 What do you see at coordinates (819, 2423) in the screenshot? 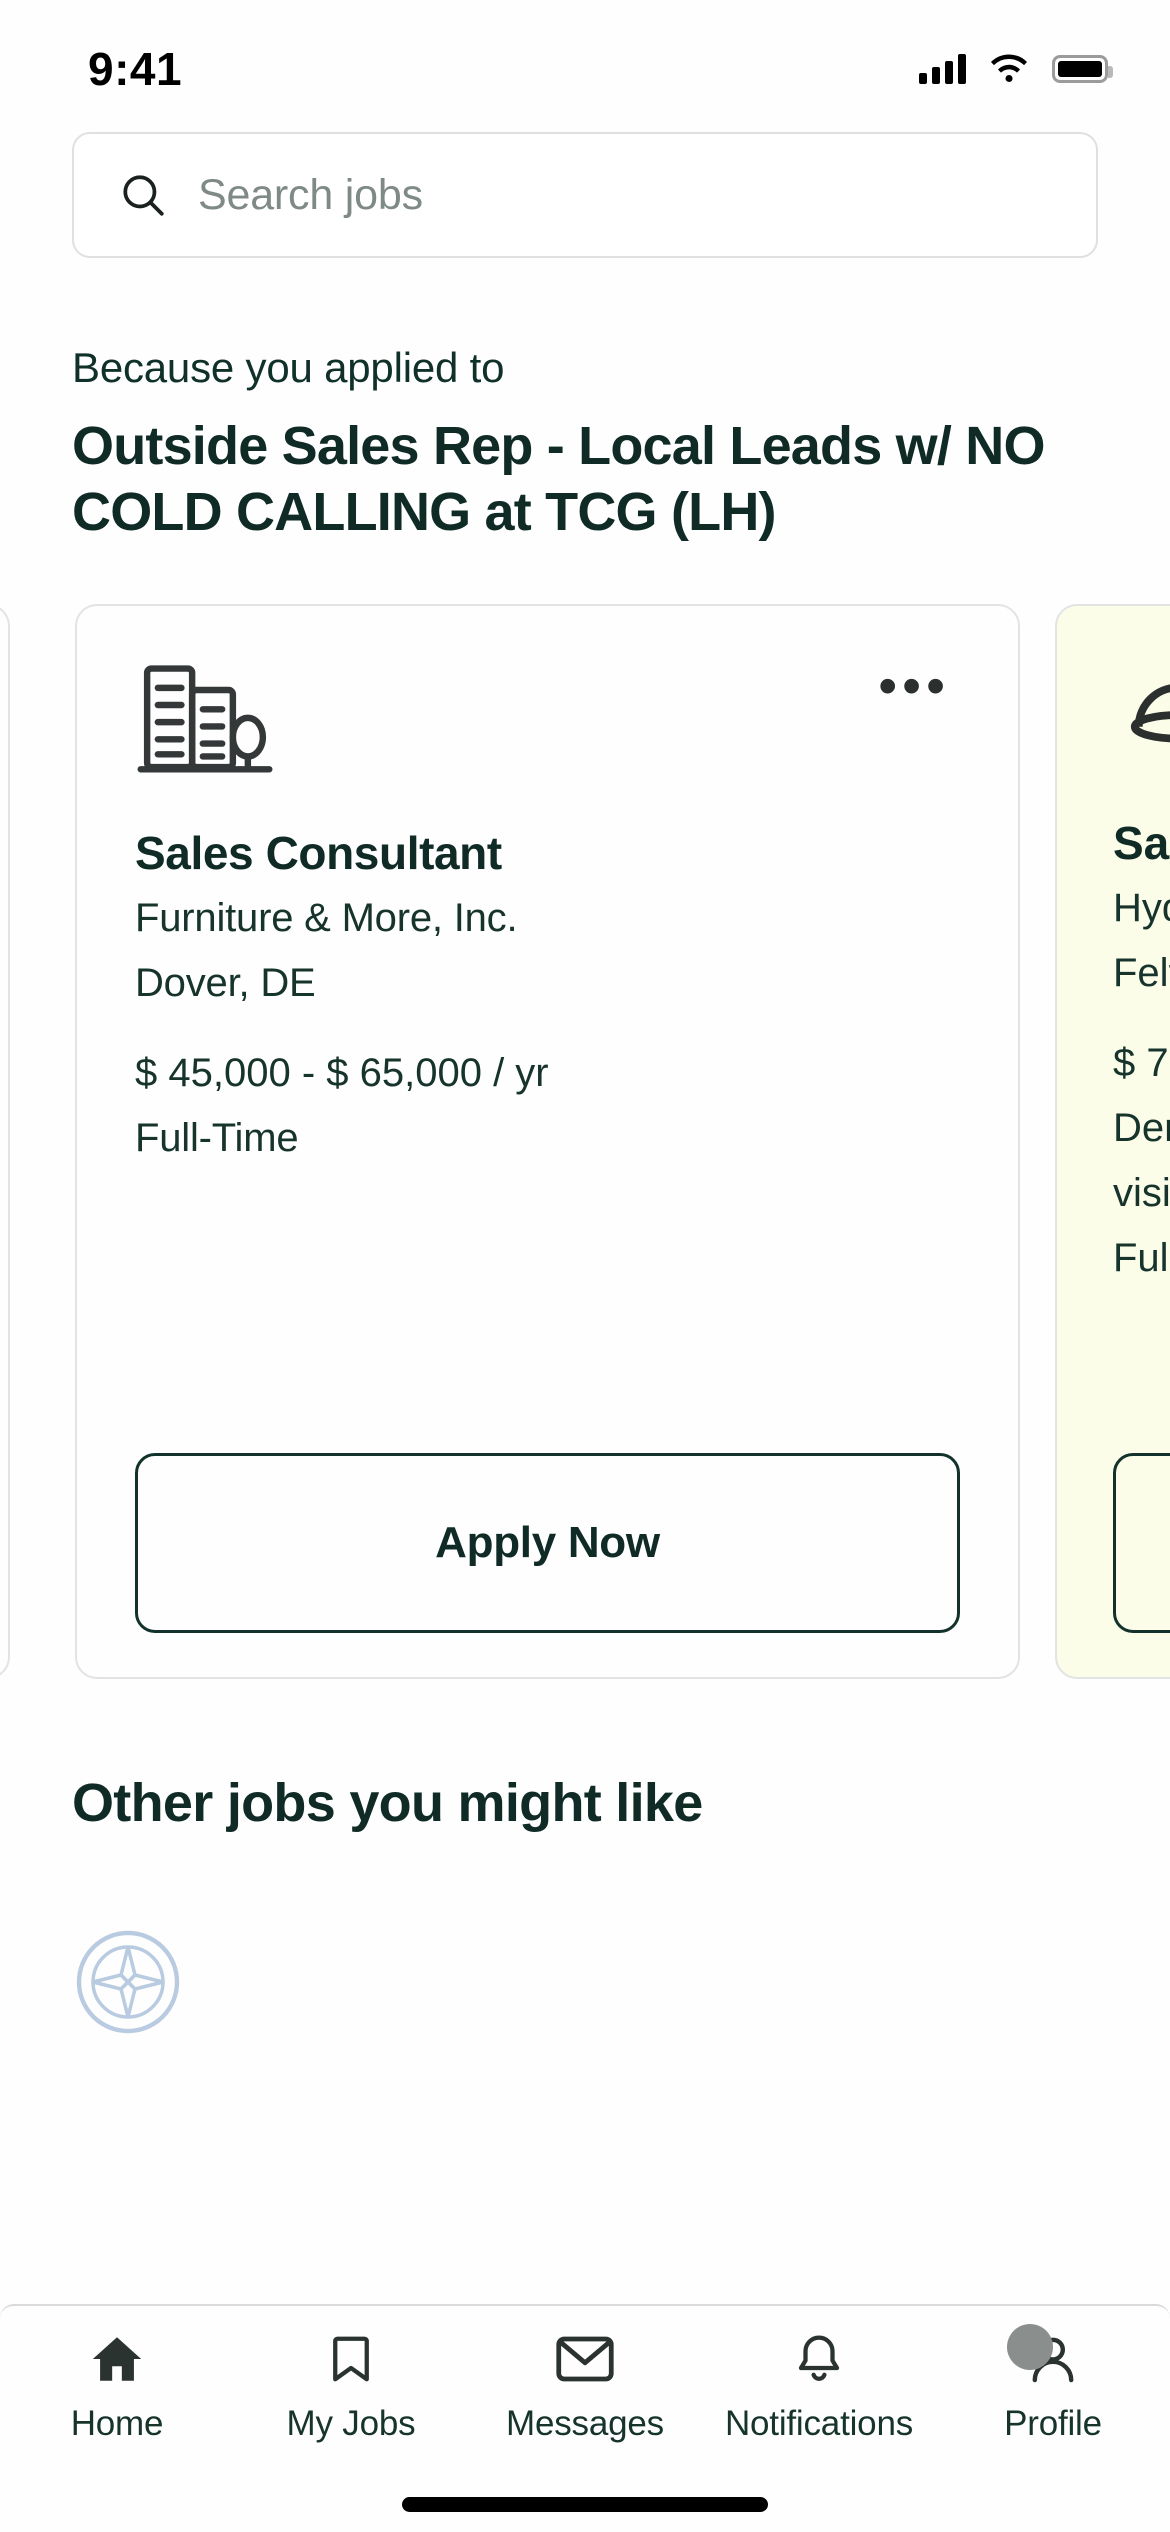
I see `nav-label-notifications: Notifications` at bounding box center [819, 2423].